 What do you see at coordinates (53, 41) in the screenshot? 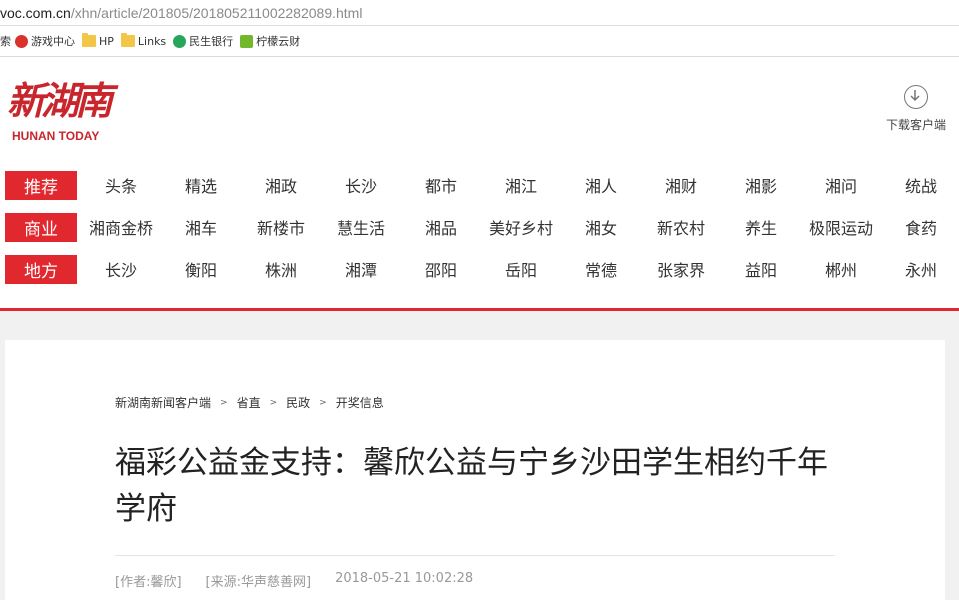
I see `bookmark-label: 游戏中心` at bounding box center [53, 41].